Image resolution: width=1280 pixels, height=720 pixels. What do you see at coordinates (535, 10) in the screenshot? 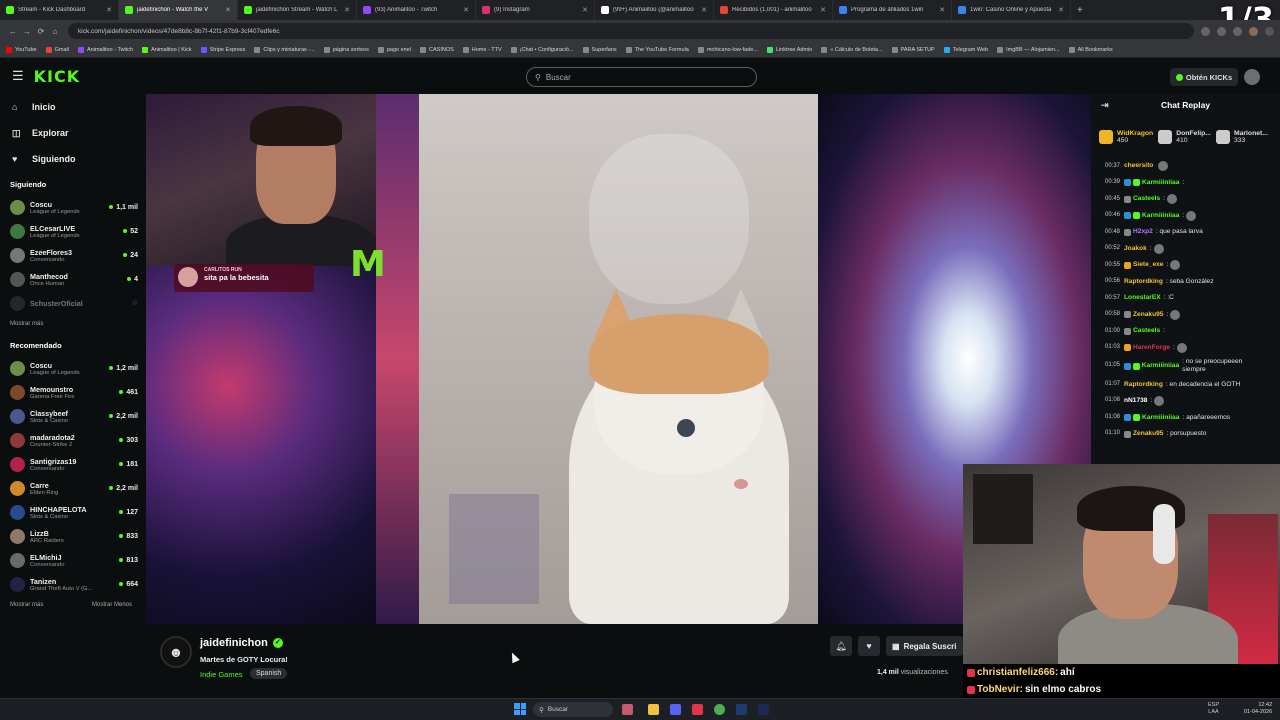
I see `browser-tab: (9) Instagram ✕` at bounding box center [535, 10].